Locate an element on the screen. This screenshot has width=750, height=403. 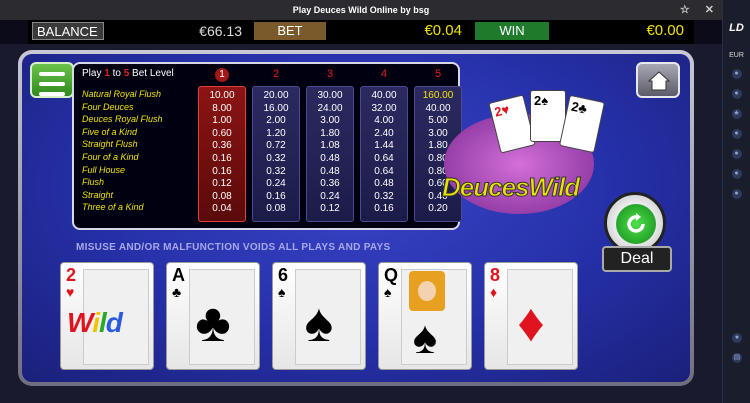
bet-level-number-text: 5 is located at coordinates (438, 74).